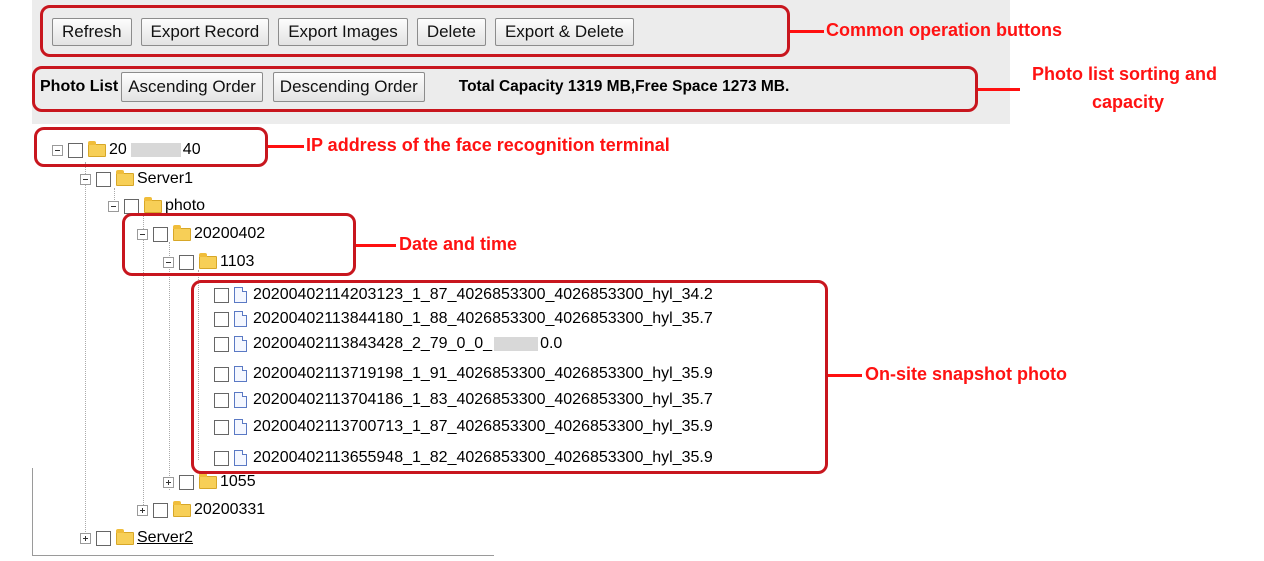 This screenshot has width=1264, height=561. I want to click on tree-node-20200331: 20200331, so click(201, 510).